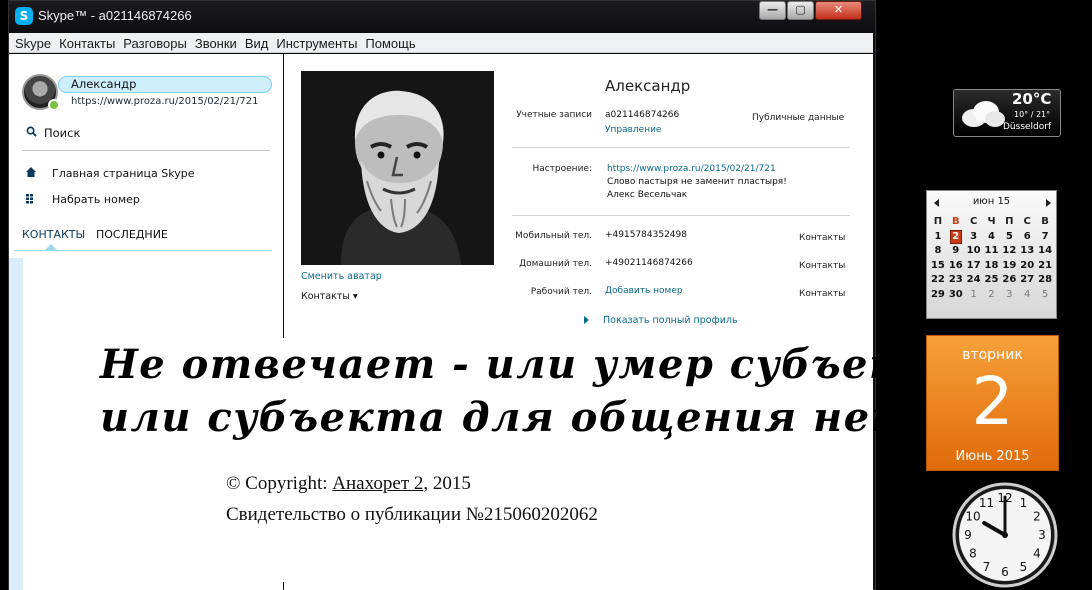 The width and height of the screenshot is (1092, 590). I want to click on mood-text-1: Слово пастыря не заменит пластыря!, so click(697, 182).